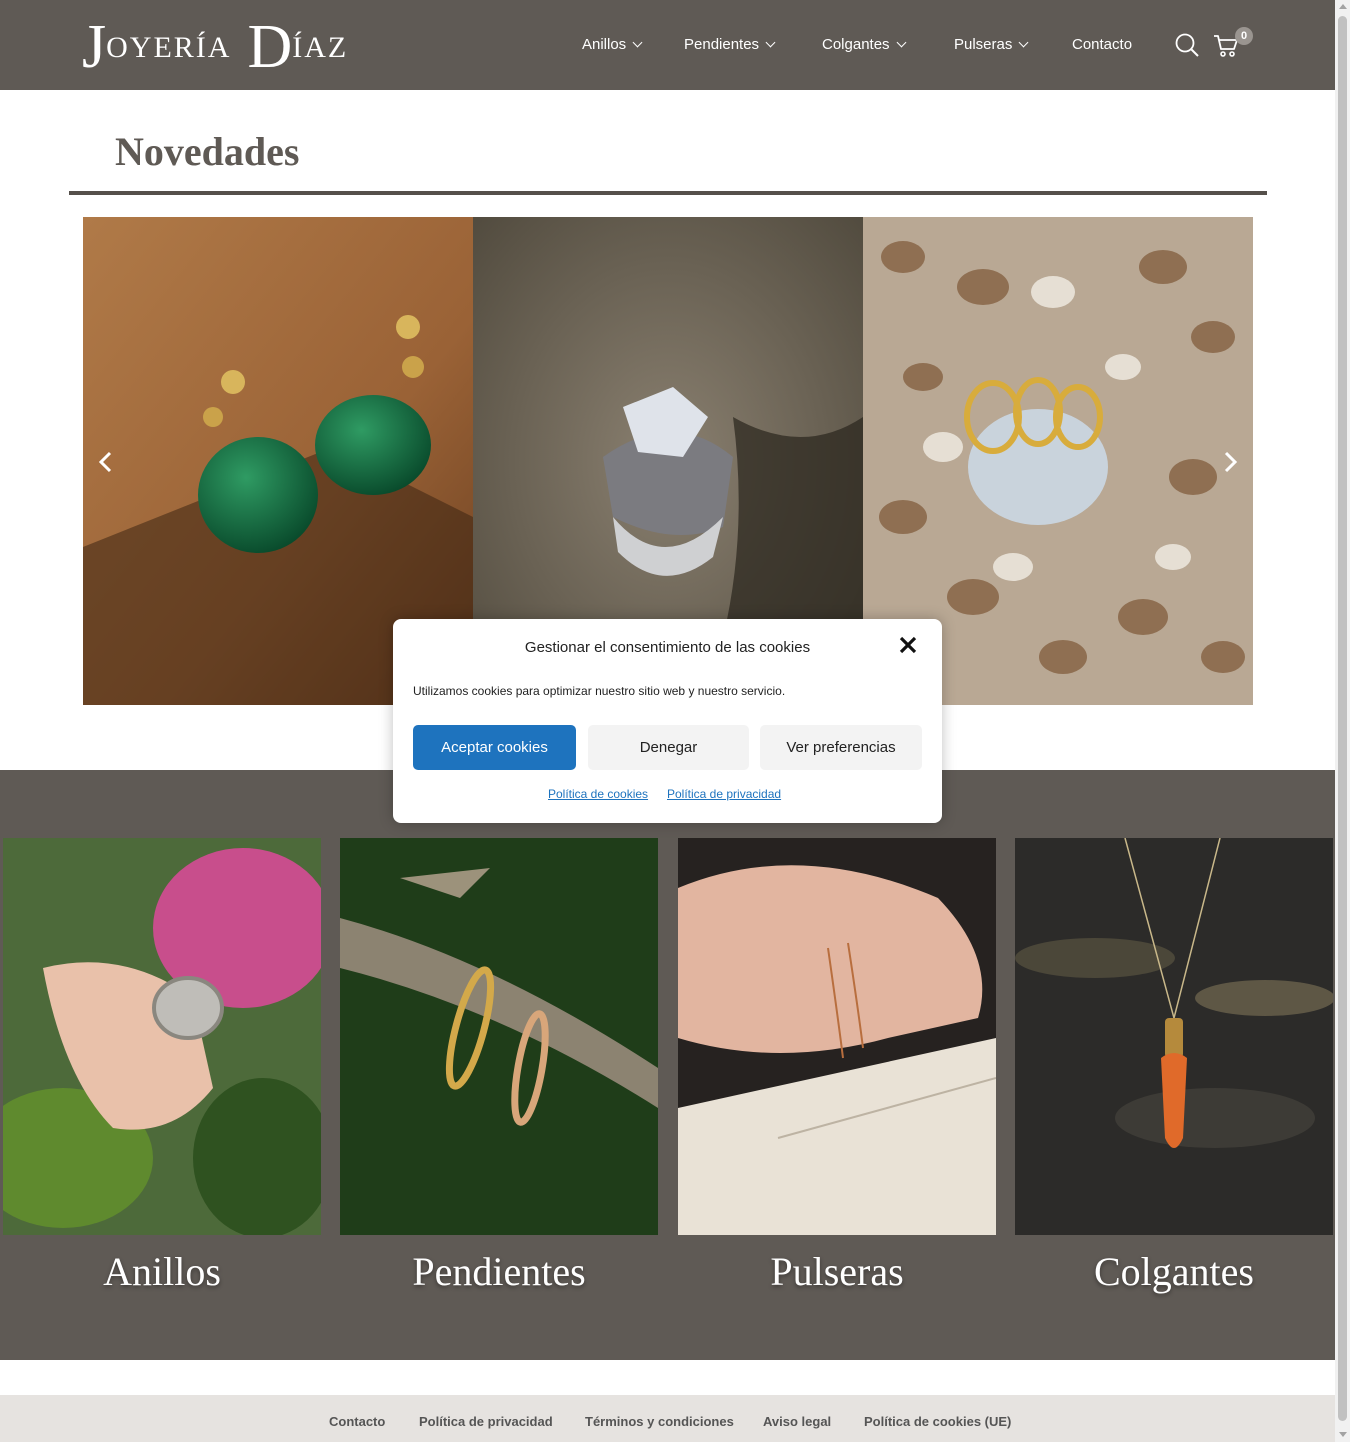 Image resolution: width=1350 pixels, height=1442 pixels. Describe the element at coordinates (320, 47) in the screenshot. I see `logo-word-diaz: ÍAZ` at that location.